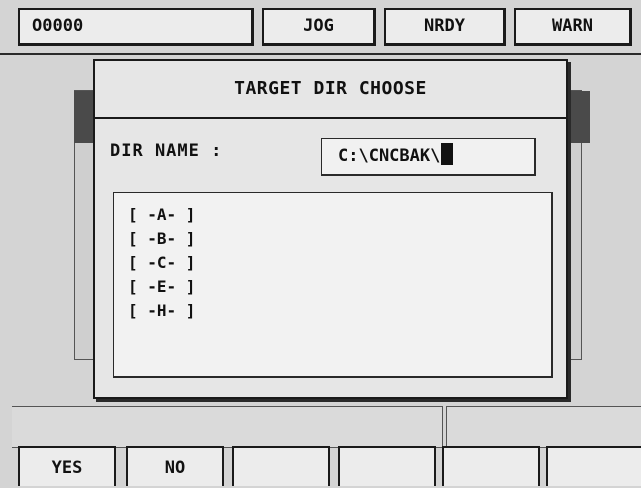 The width and height of the screenshot is (641, 488). What do you see at coordinates (389, 156) in the screenshot?
I see `dir-name-value: C:\CNCBAK\` at bounding box center [389, 156].